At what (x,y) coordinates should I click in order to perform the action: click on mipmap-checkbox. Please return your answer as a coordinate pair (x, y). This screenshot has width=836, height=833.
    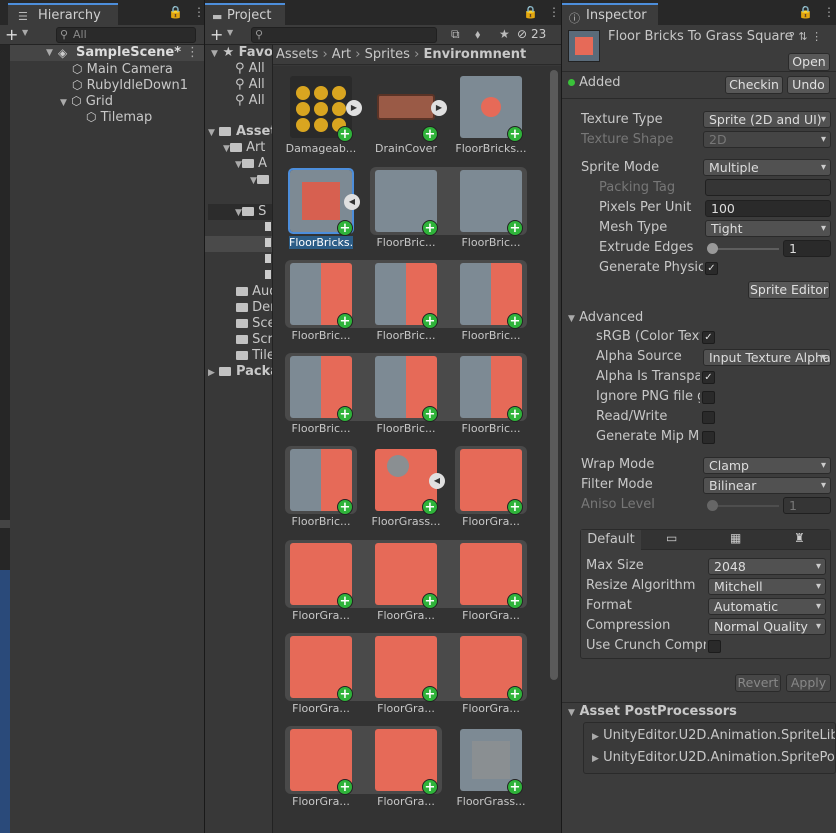
    Looking at the image, I should click on (708, 437).